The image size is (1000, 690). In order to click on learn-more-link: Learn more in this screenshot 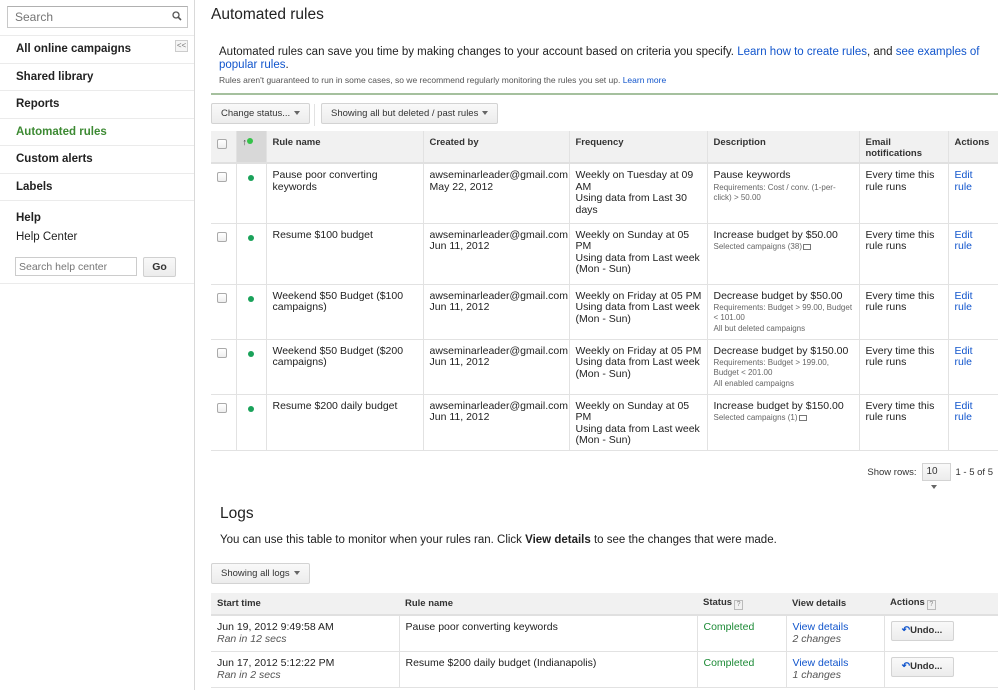, I will do `click(644, 80)`.